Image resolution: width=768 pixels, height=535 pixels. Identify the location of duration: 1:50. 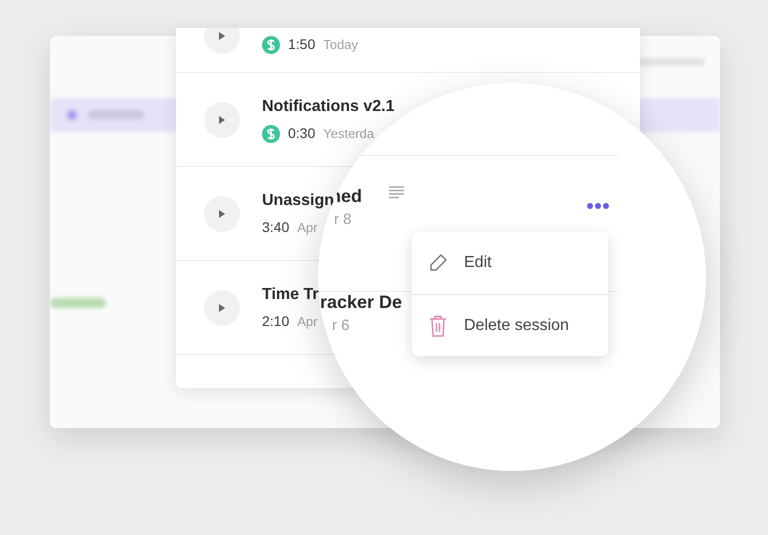
(302, 44).